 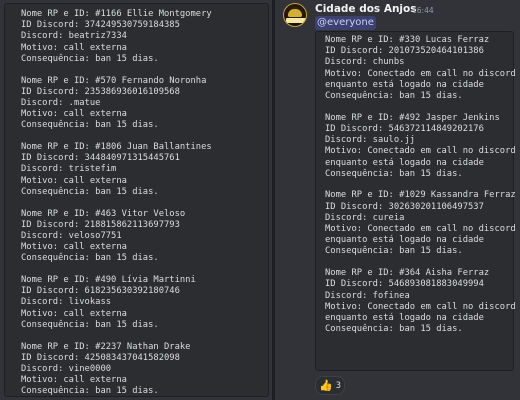 I want to click on ban-entry-line: Nome RP e ID: #1166 Ellie Montgomery, so click(x=116, y=14).